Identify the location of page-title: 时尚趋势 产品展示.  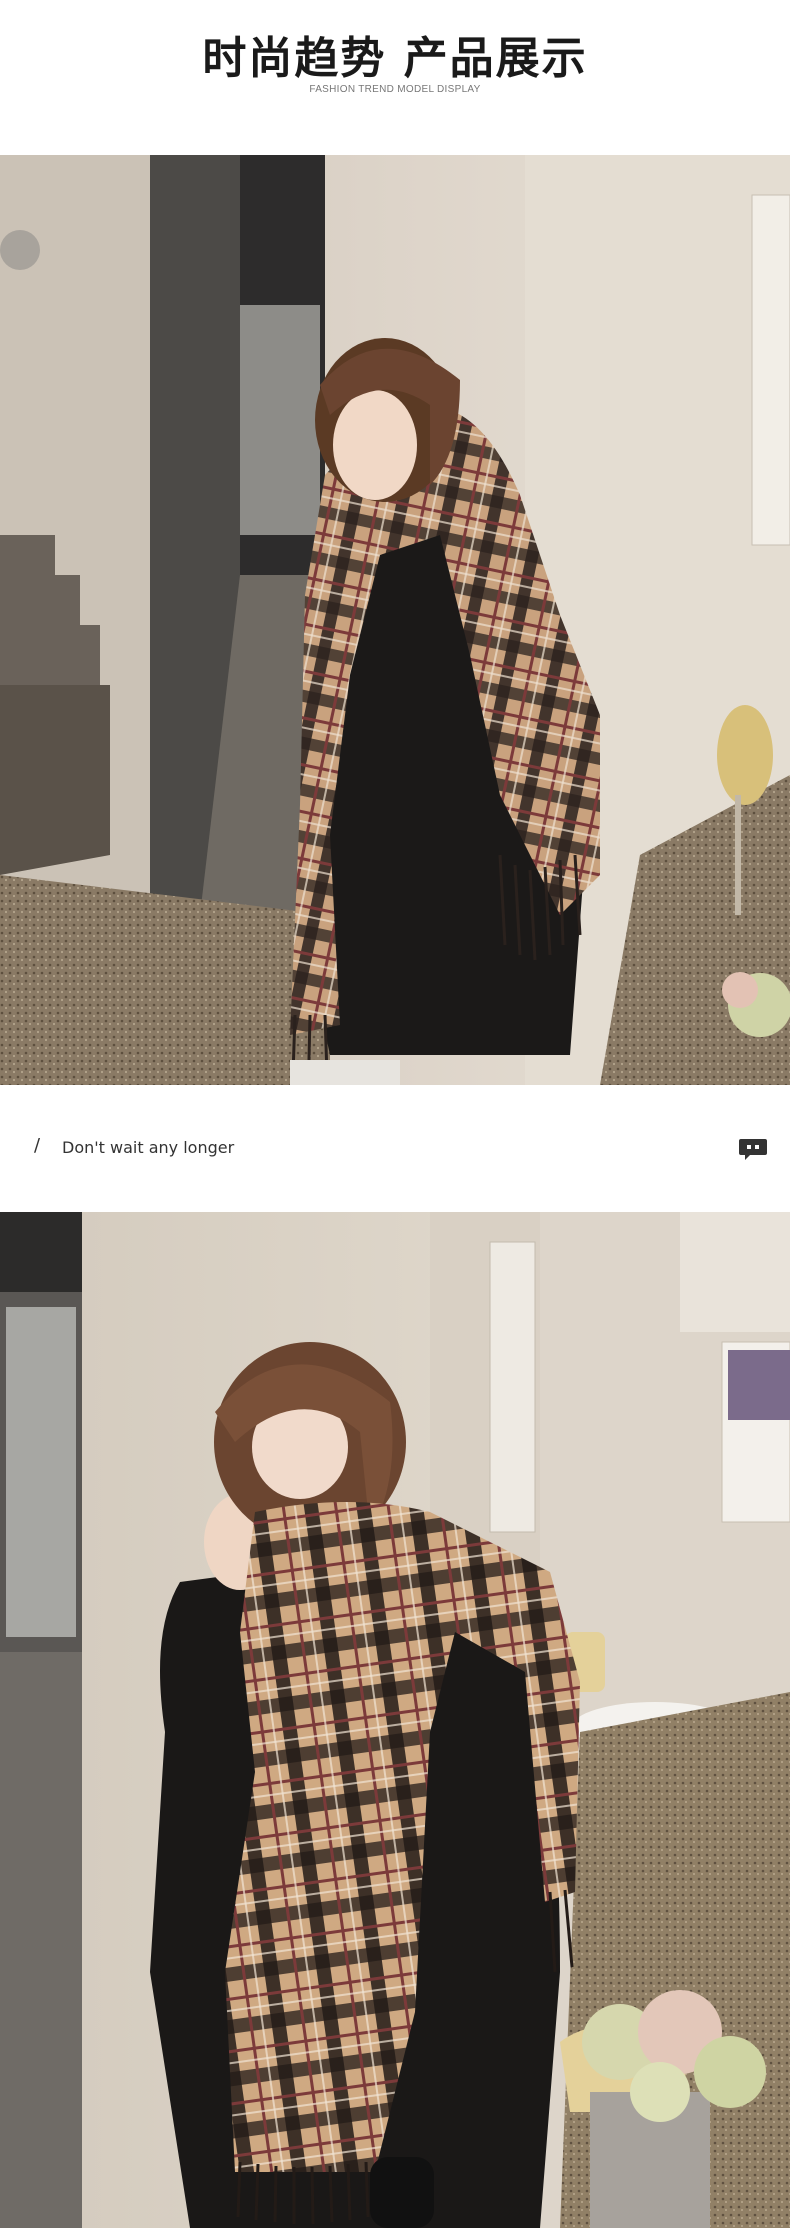
(395, 58).